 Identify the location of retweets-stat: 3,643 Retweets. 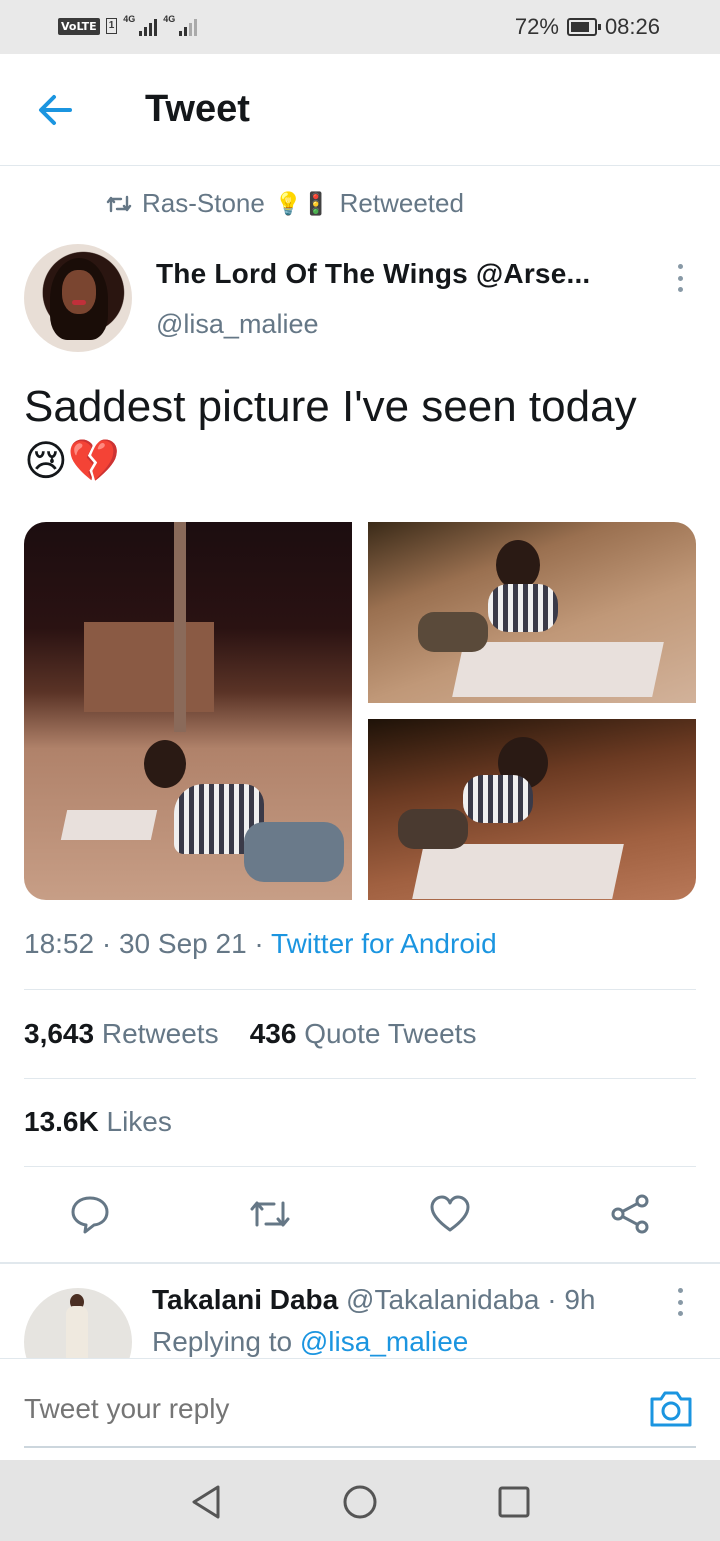
(121, 1033).